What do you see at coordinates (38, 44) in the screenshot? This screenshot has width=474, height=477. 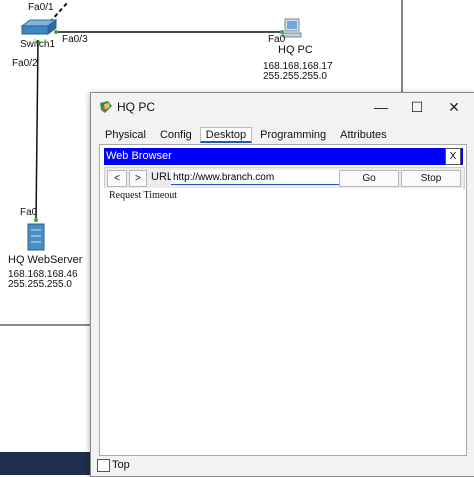 I see `switch-name: Switch1` at bounding box center [38, 44].